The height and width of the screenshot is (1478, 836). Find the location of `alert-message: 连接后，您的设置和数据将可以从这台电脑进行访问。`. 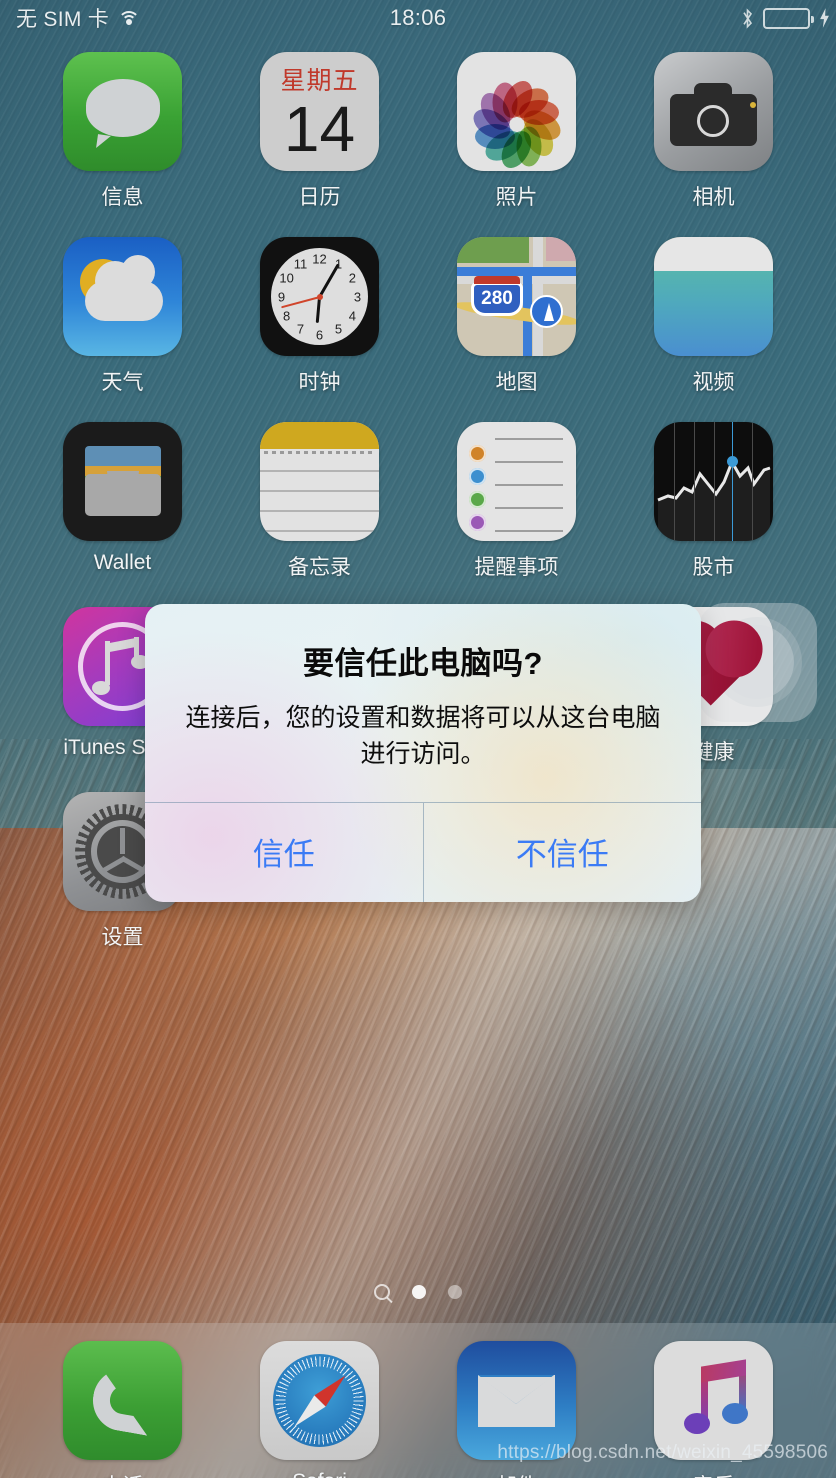

alert-message: 连接后，您的设置和数据将可以从这台电脑进行访问。 is located at coordinates (423, 736).